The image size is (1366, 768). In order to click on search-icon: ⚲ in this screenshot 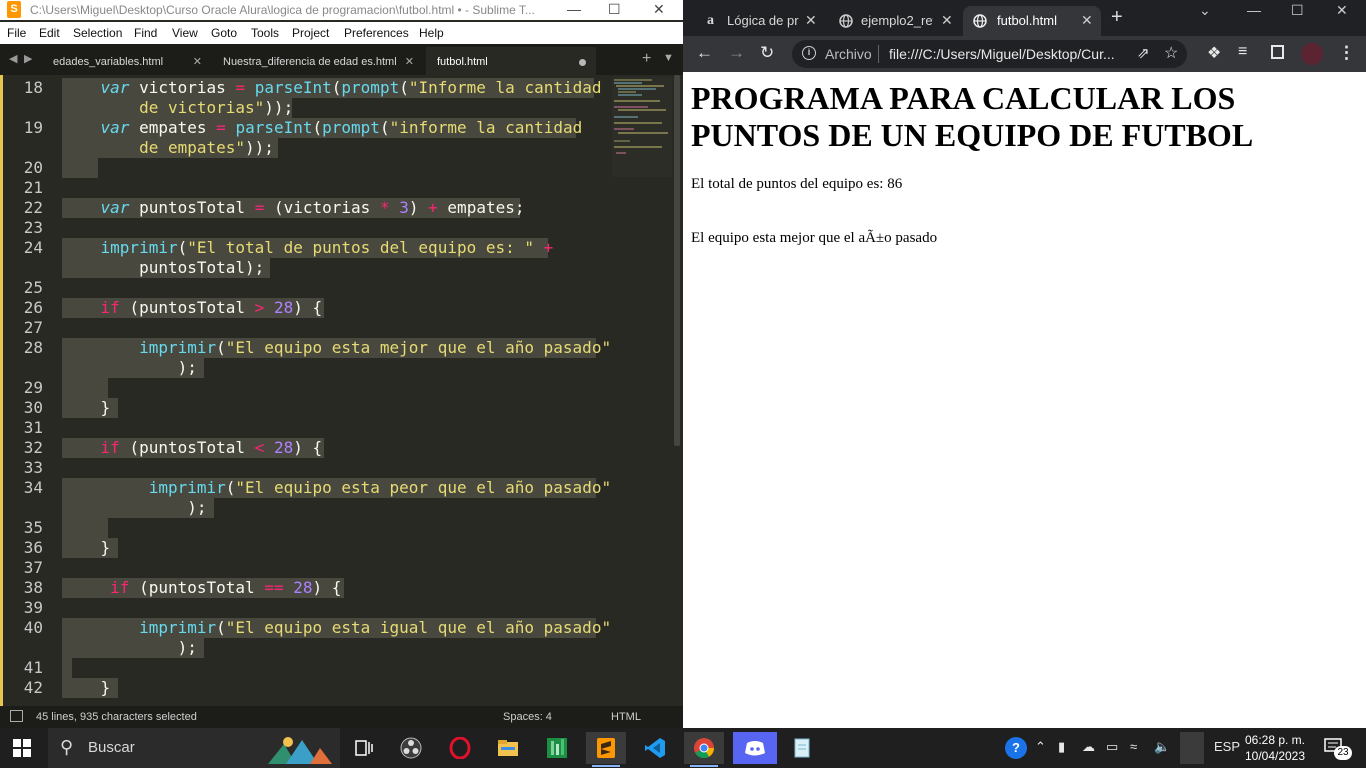, I will do `click(67, 747)`.